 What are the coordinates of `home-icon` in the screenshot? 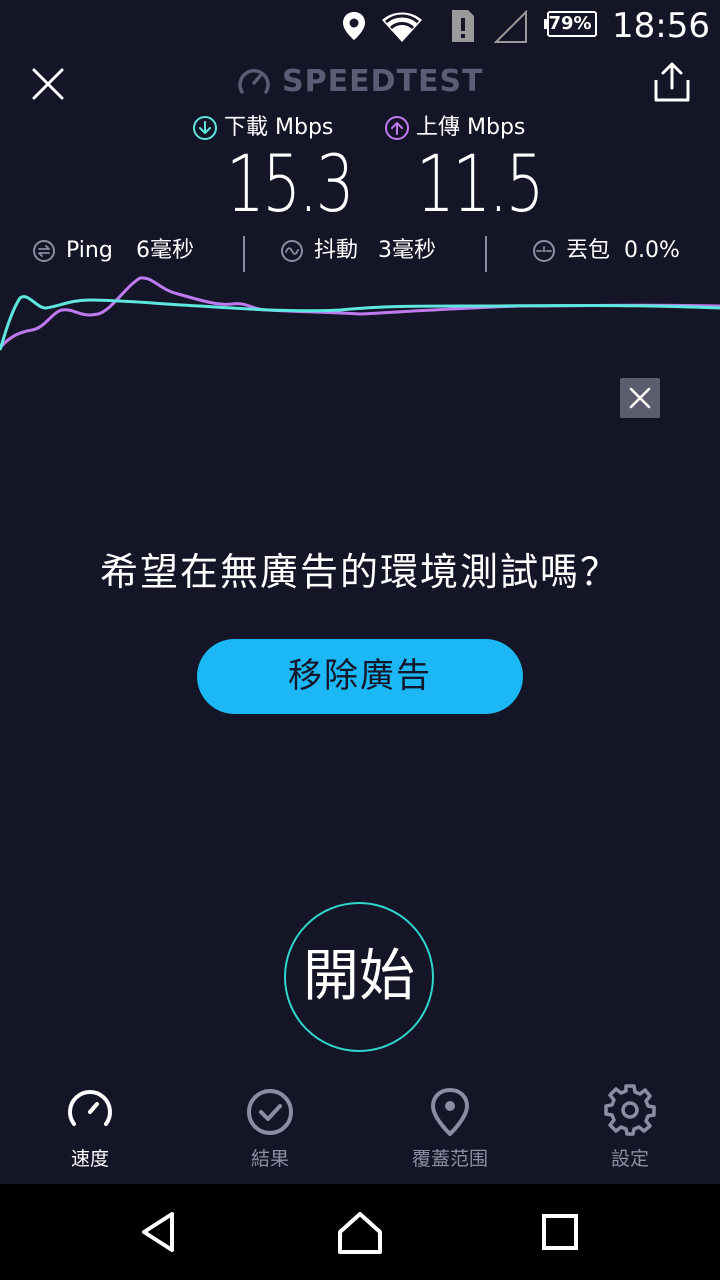 It's located at (360, 1232).